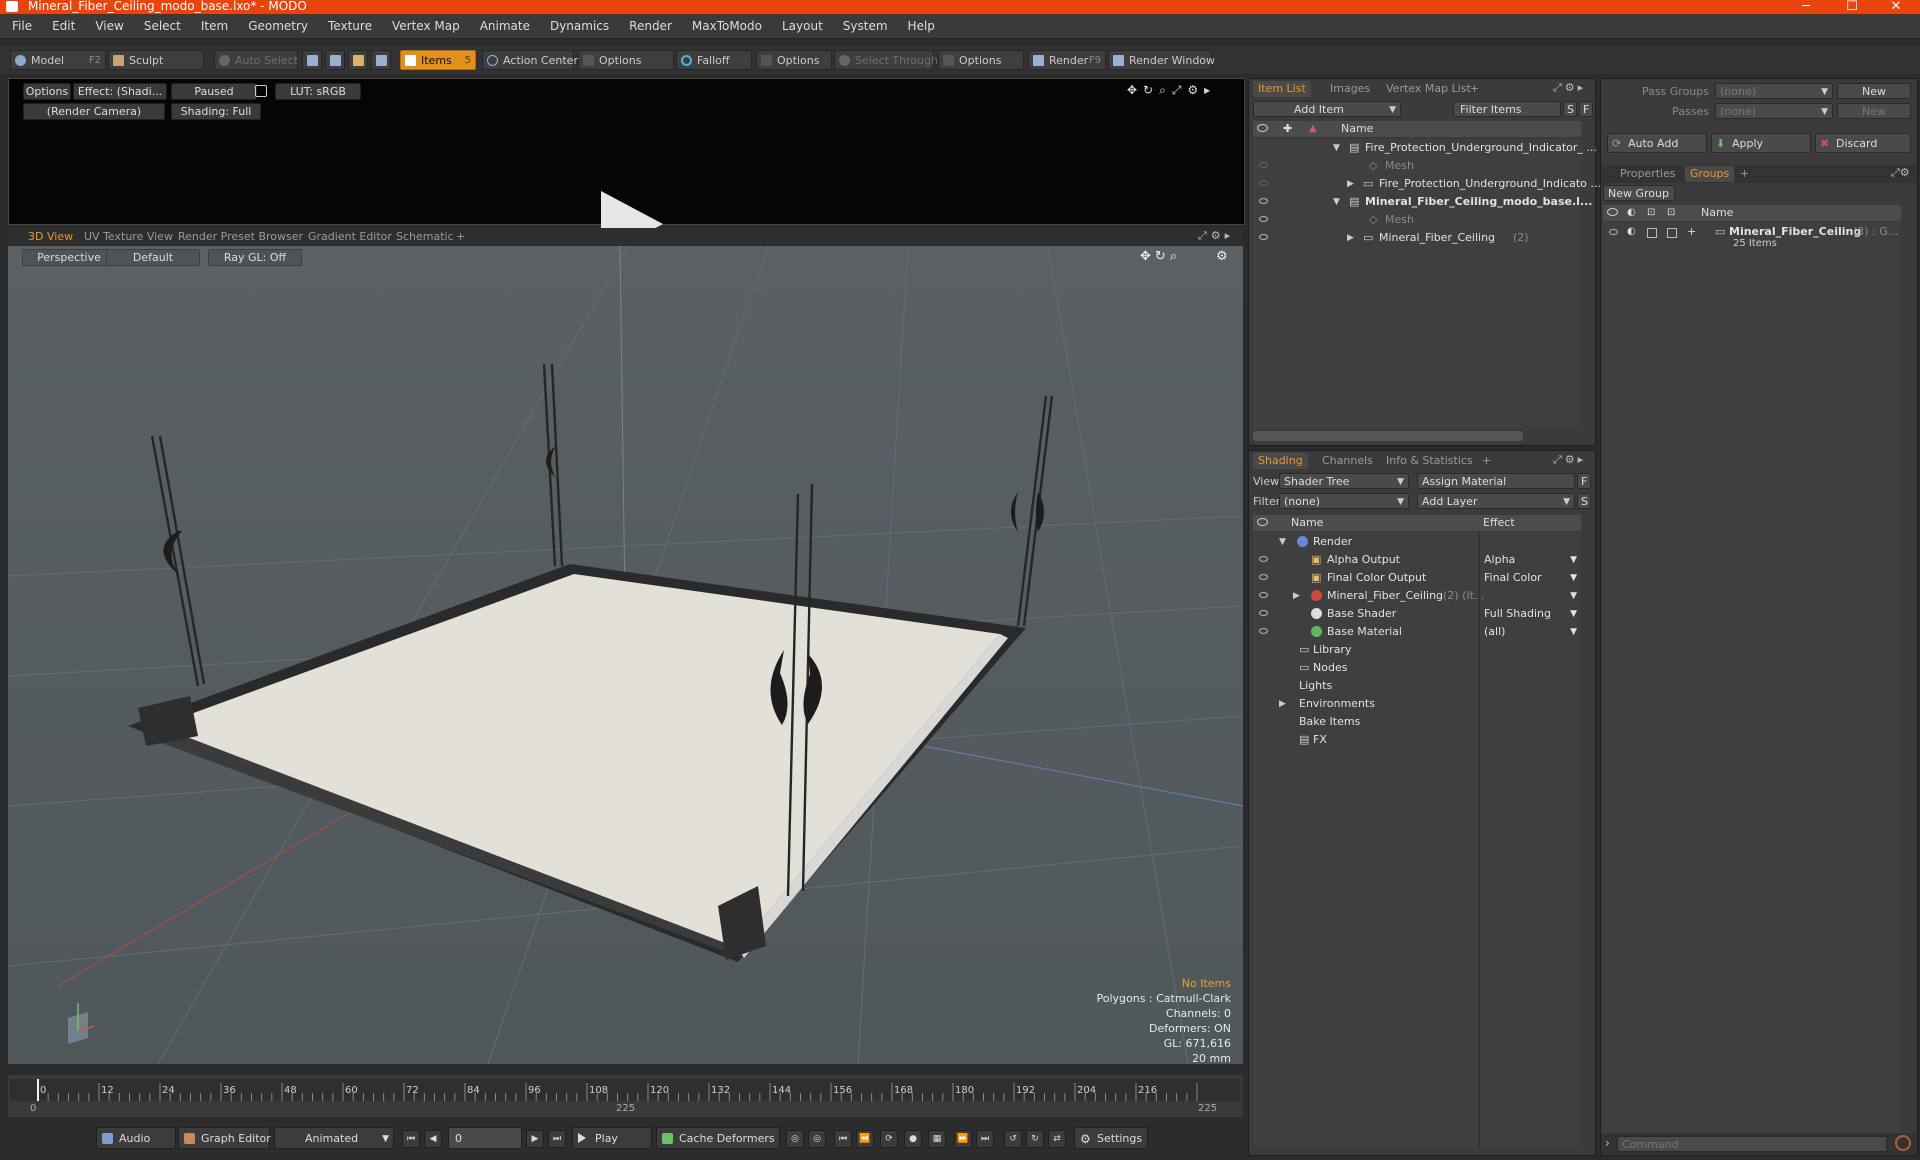 This screenshot has width=1920, height=1160. I want to click on filter-items-field: Filter Items, so click(1507, 109).